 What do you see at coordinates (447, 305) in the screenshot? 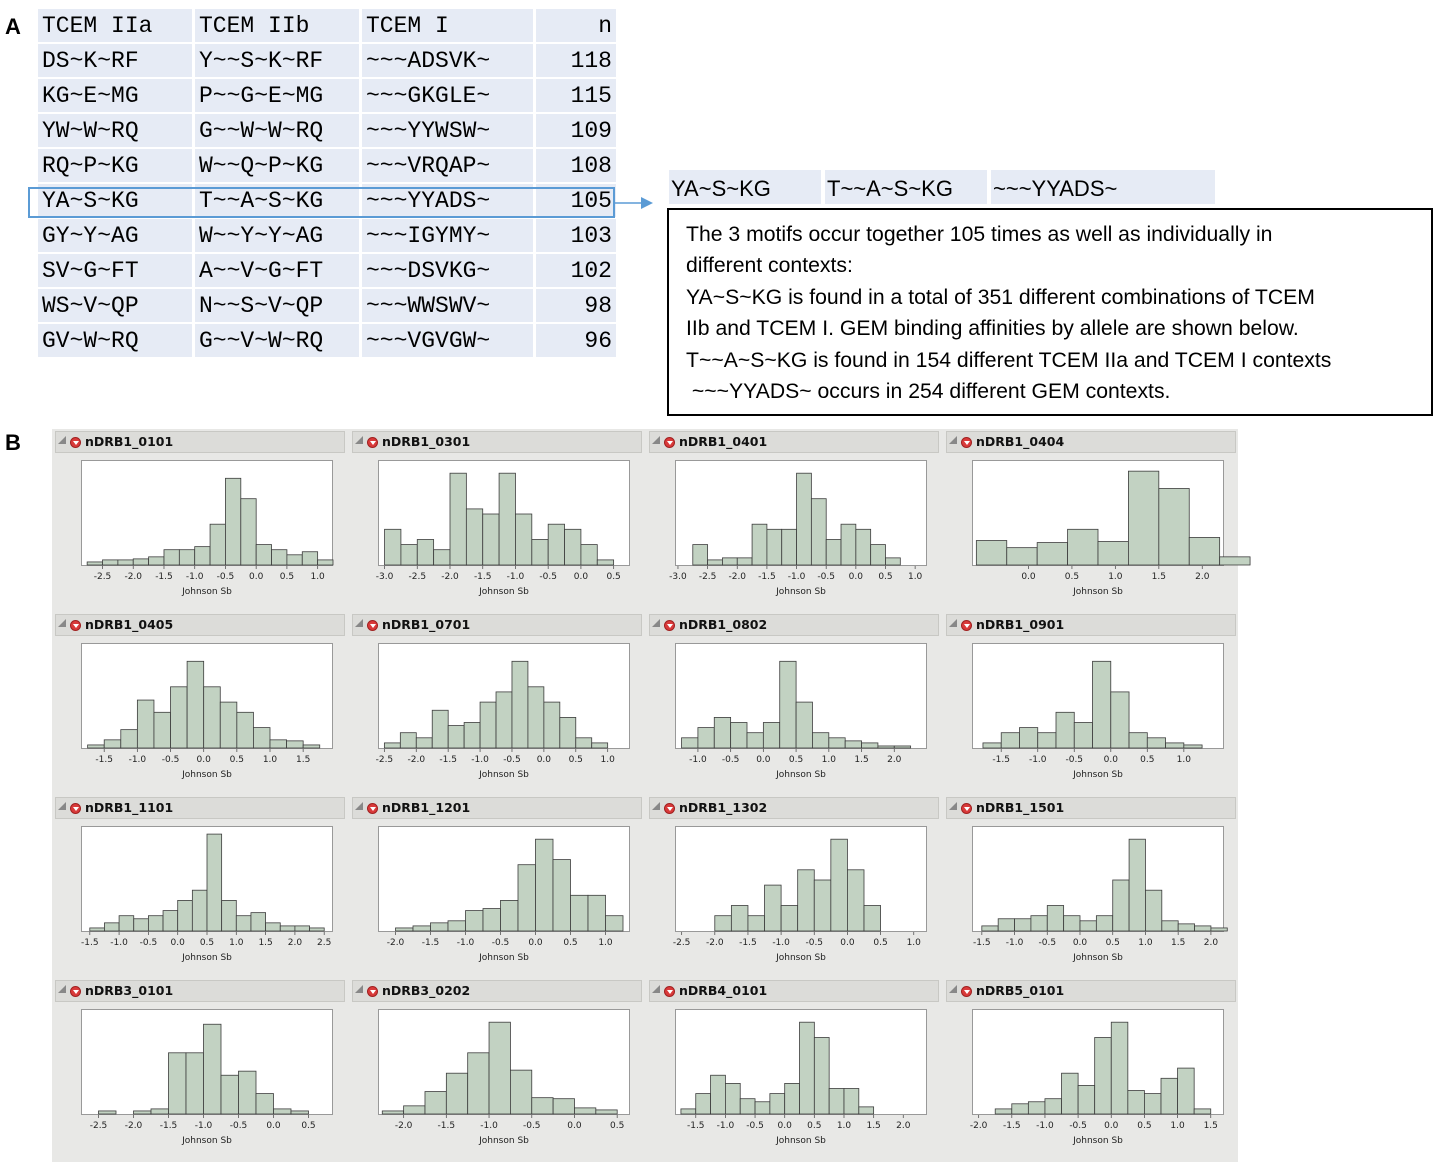
I see `cell-tcem-i: ~~~WWSWV~` at bounding box center [447, 305].